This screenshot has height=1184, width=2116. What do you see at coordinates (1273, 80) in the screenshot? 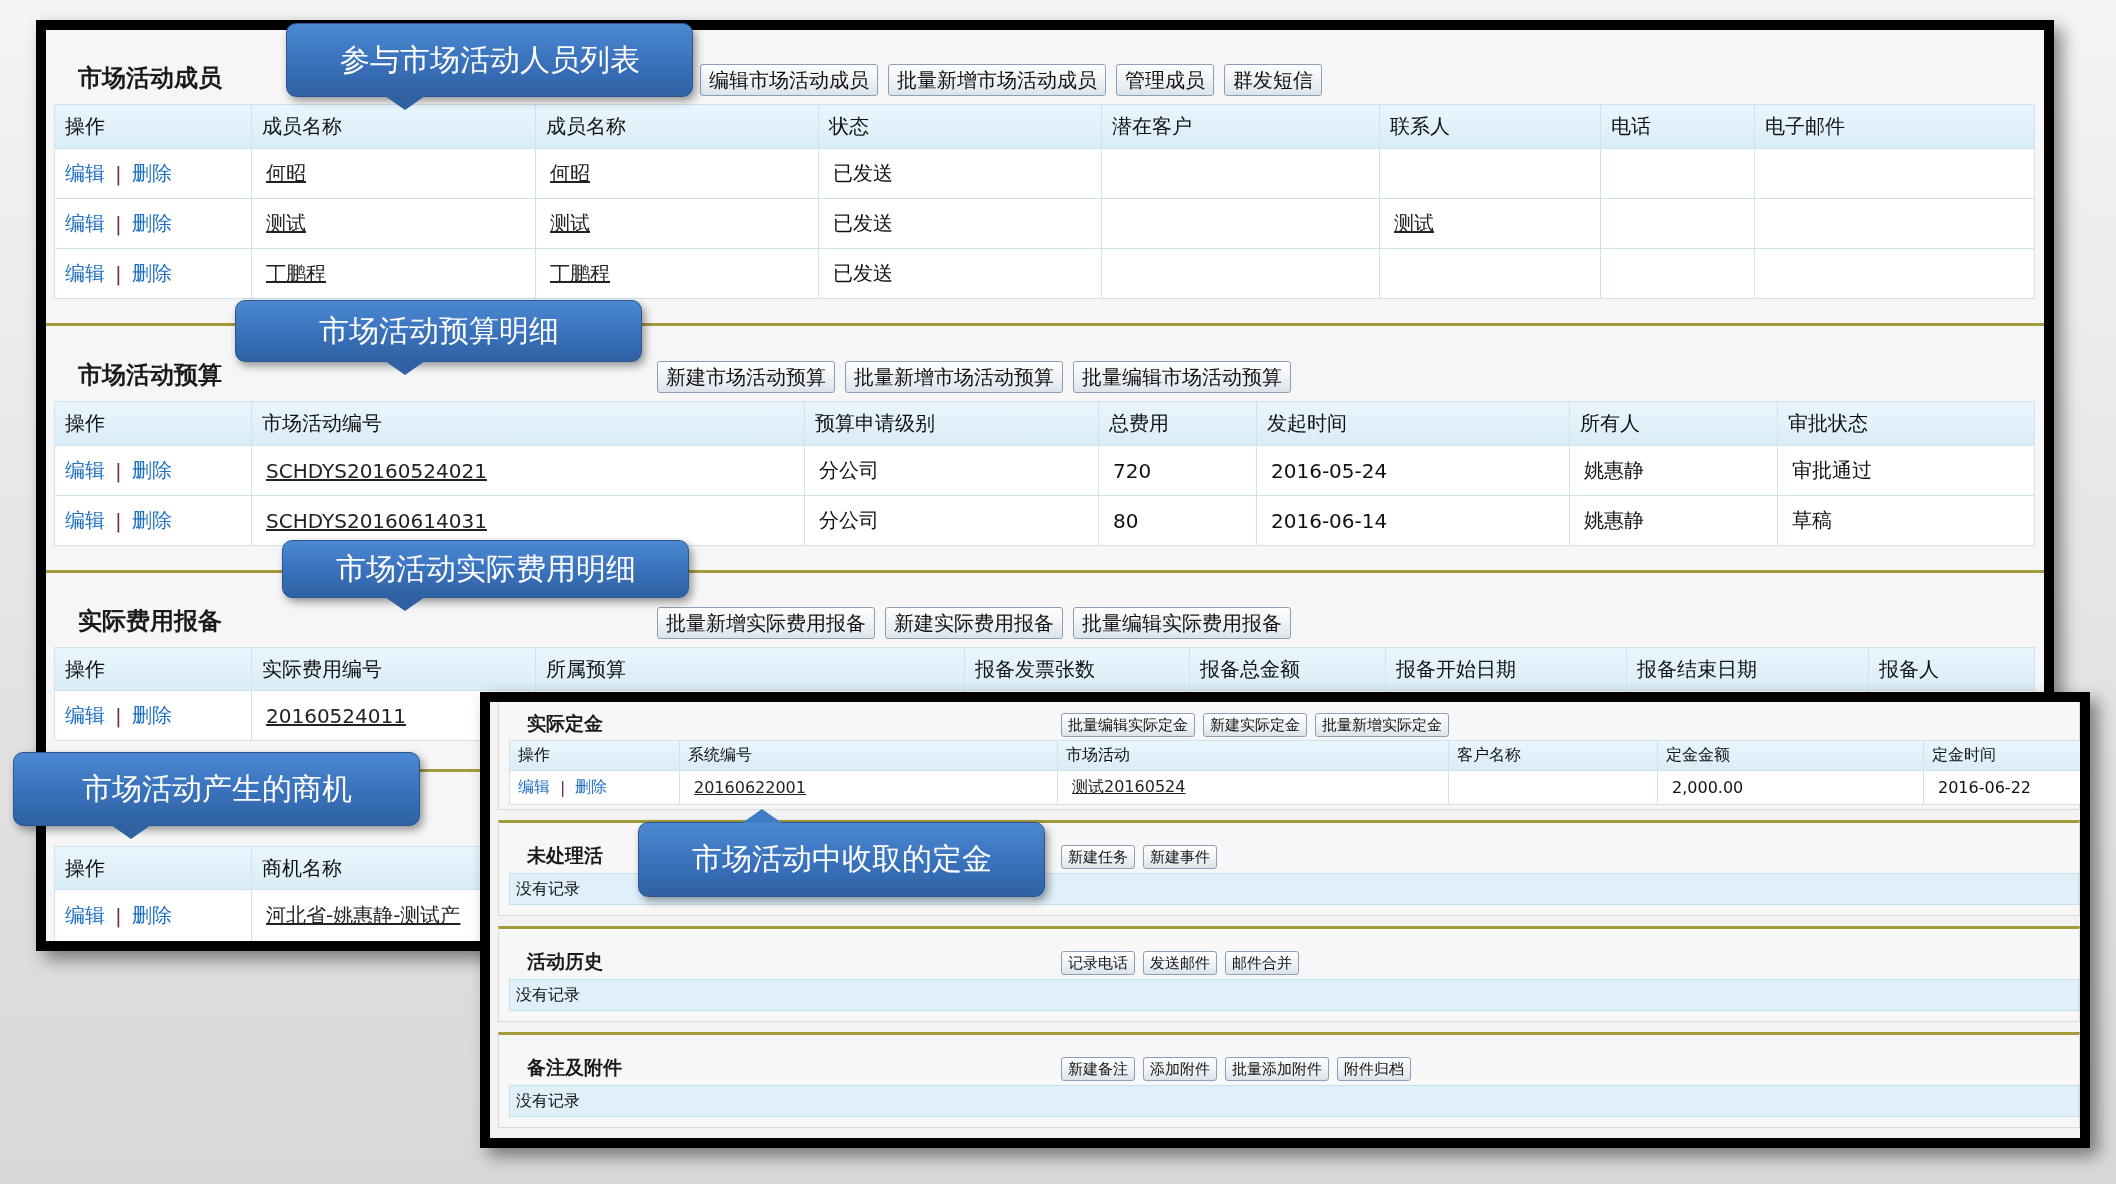
I see `toolbar-button: 群发短信` at bounding box center [1273, 80].